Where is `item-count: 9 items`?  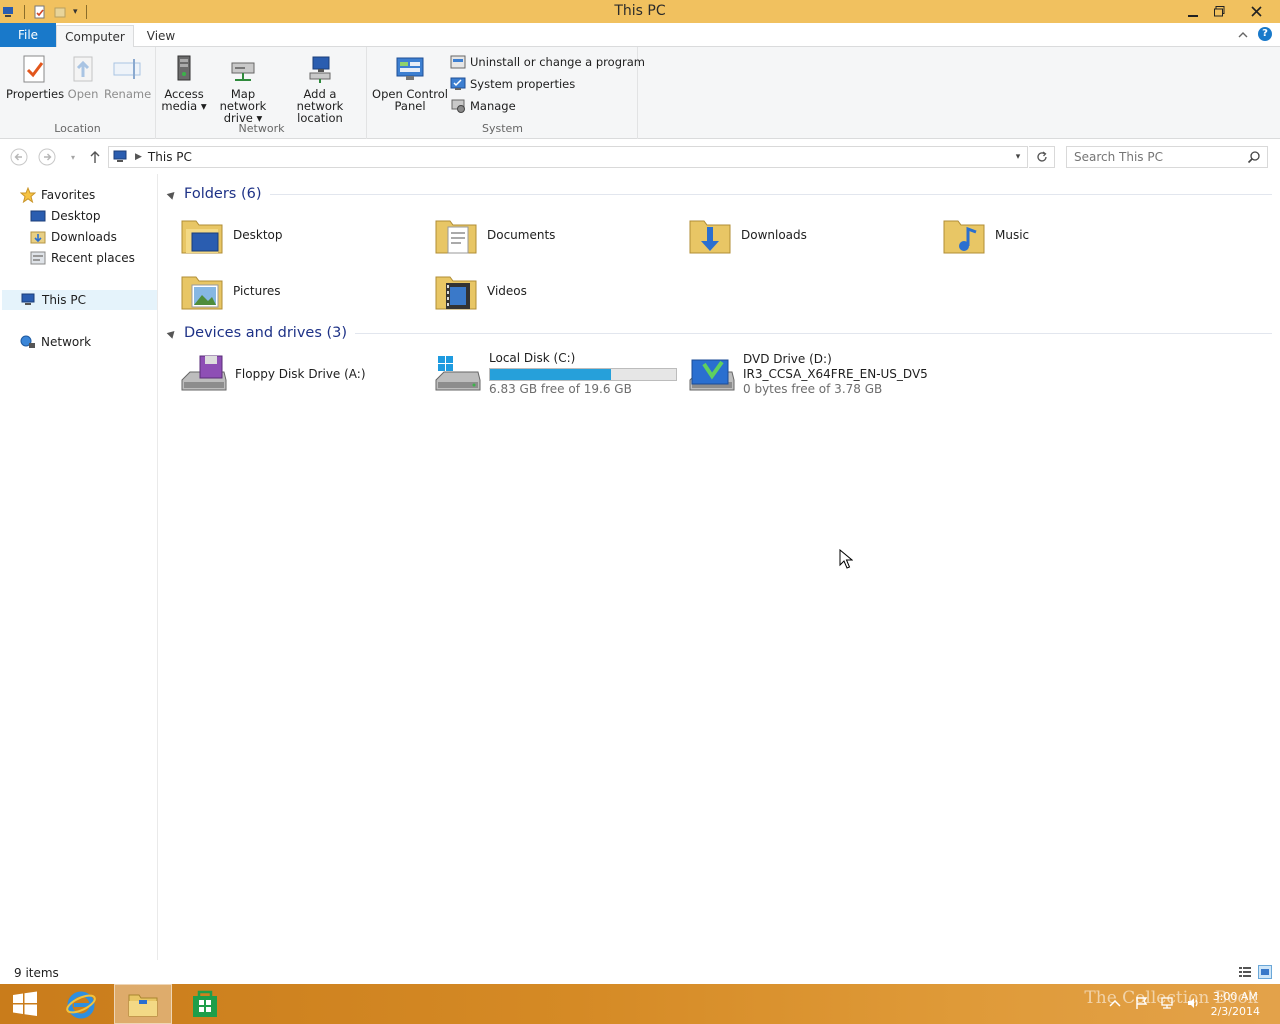
item-count: 9 items is located at coordinates (36, 973).